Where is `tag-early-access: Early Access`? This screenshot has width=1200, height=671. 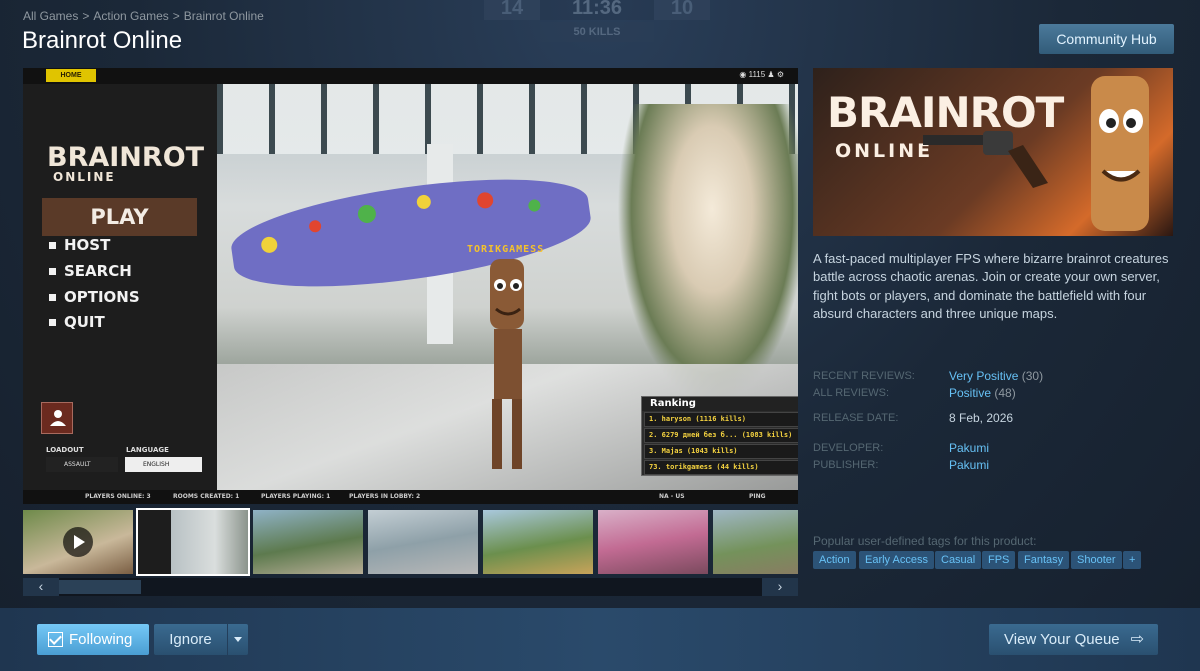 tag-early-access: Early Access is located at coordinates (896, 560).